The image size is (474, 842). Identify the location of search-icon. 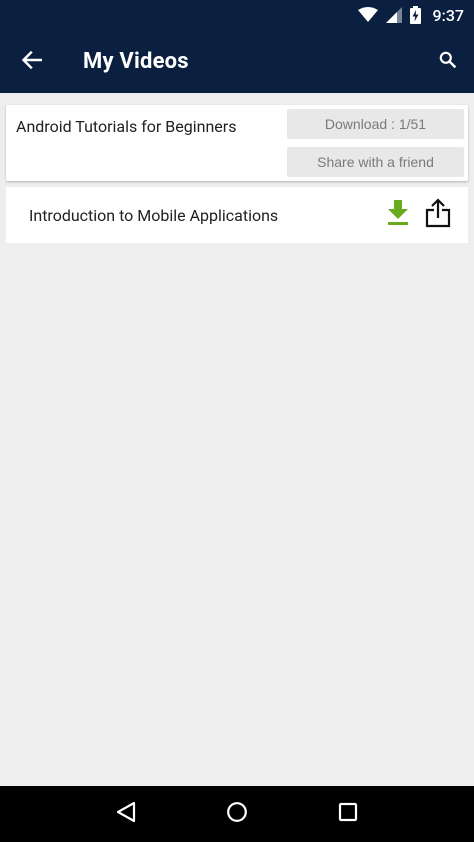
(447, 61).